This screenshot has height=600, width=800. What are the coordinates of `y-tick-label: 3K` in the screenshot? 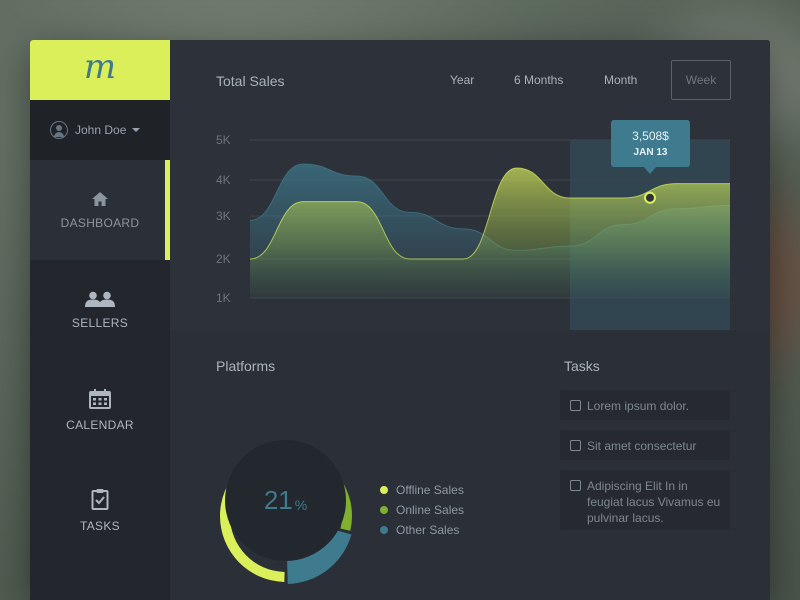 It's located at (223, 216).